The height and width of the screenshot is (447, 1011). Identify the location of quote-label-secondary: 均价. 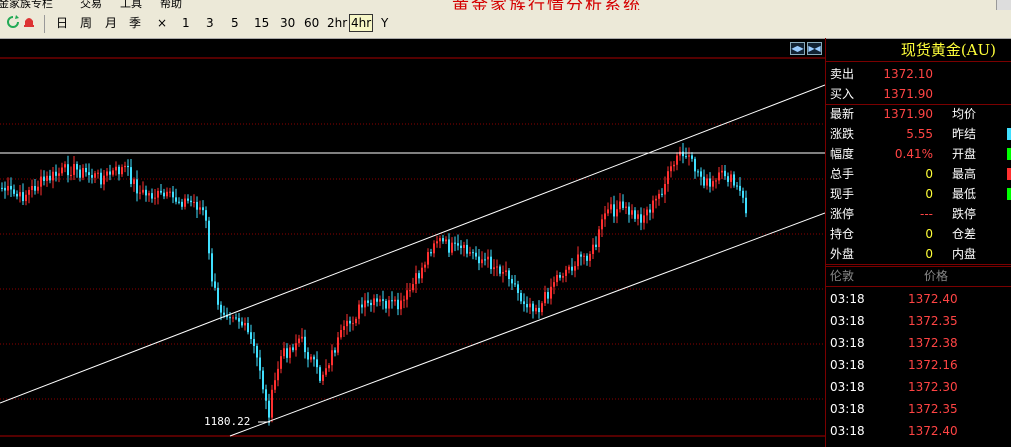
(964, 114).